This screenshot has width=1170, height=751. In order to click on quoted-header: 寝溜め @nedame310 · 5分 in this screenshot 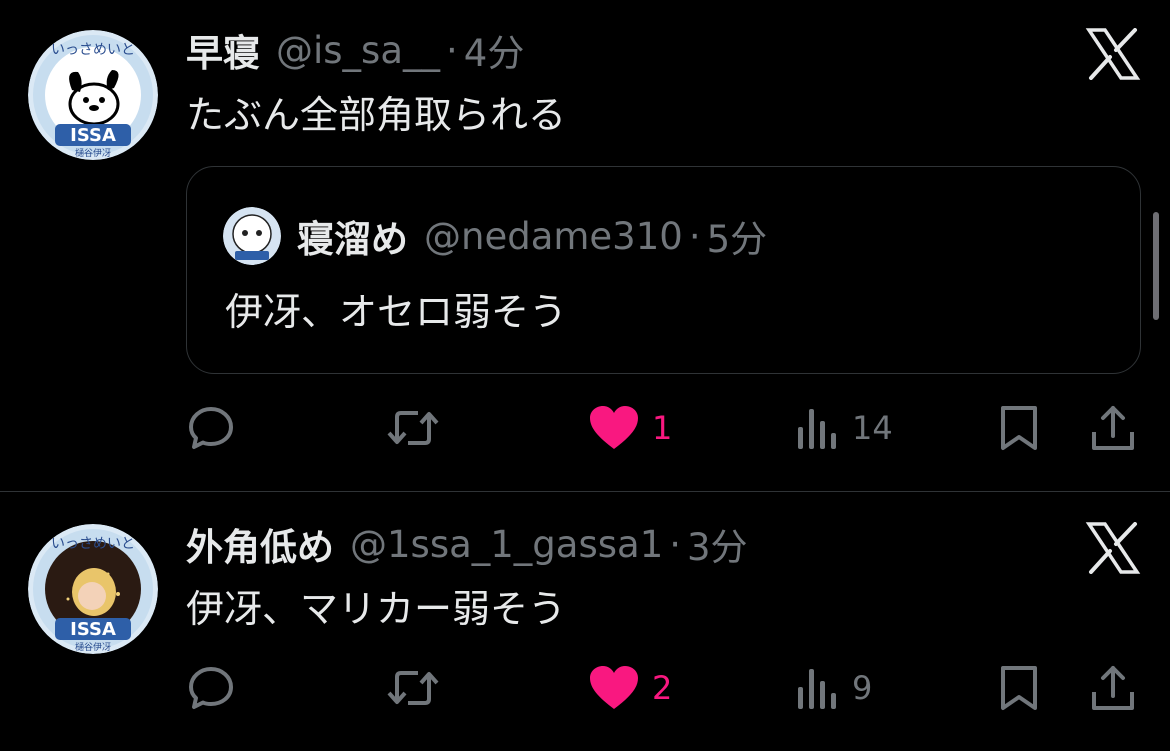, I will do `click(532, 236)`.